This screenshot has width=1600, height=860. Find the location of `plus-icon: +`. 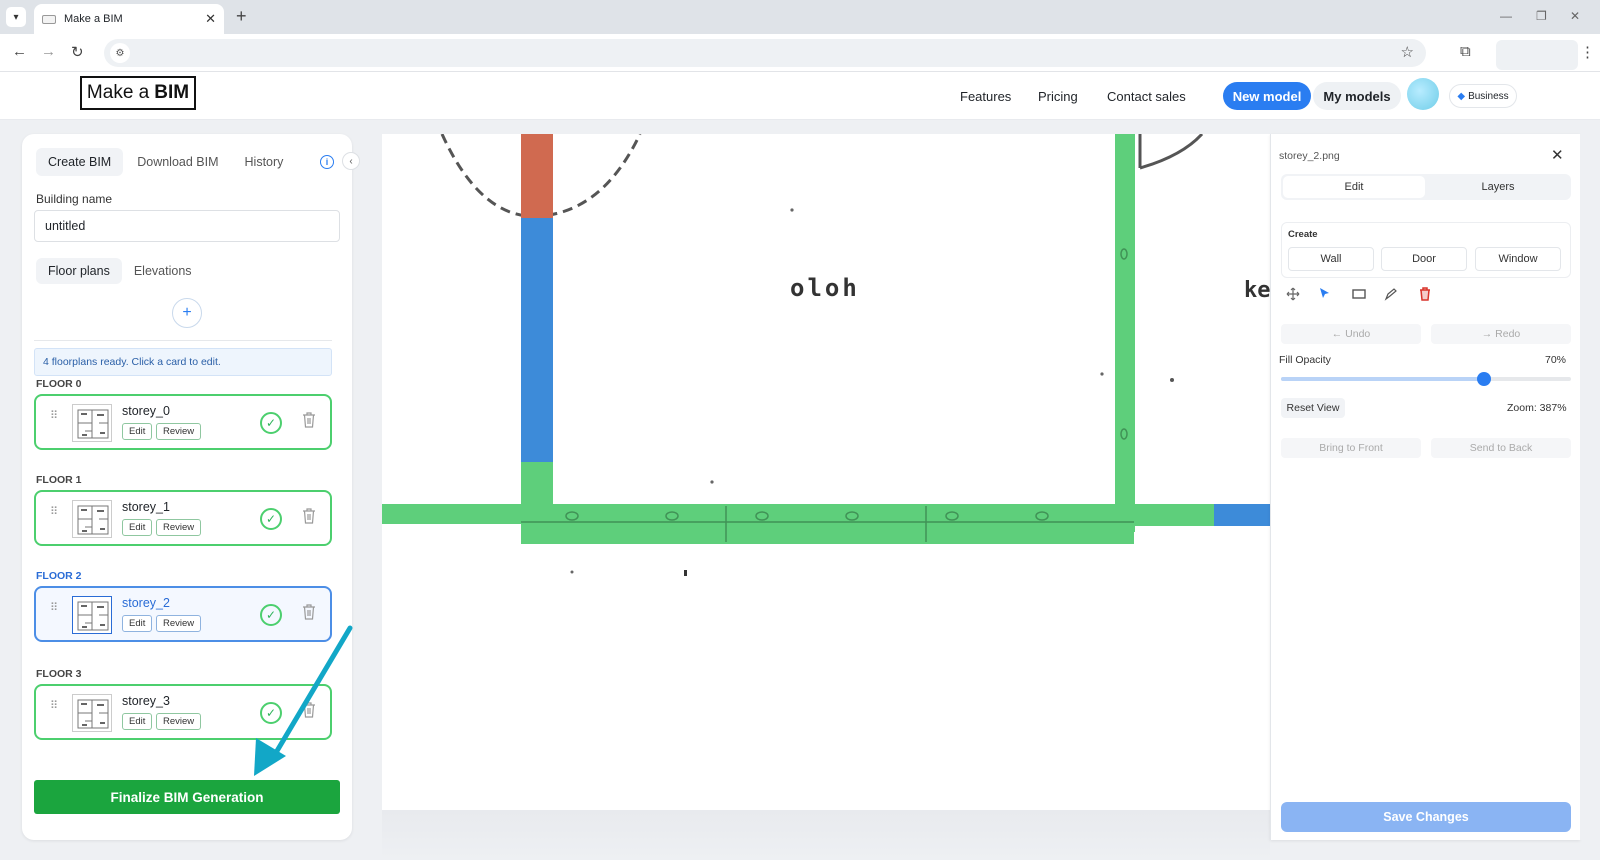

plus-icon: + is located at coordinates (241, 16).